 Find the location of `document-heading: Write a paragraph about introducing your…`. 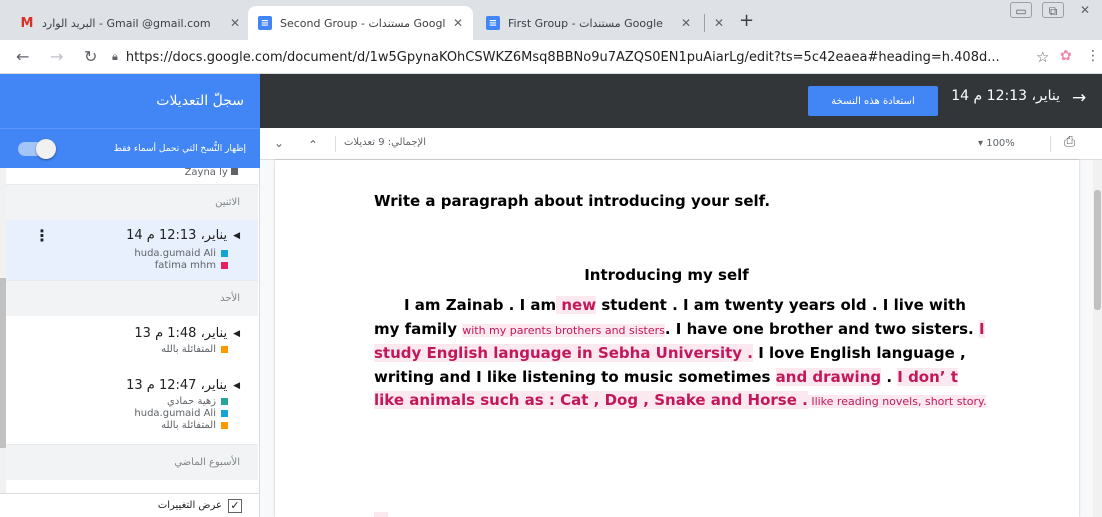

document-heading: Write a paragraph about introducing your… is located at coordinates (572, 201).